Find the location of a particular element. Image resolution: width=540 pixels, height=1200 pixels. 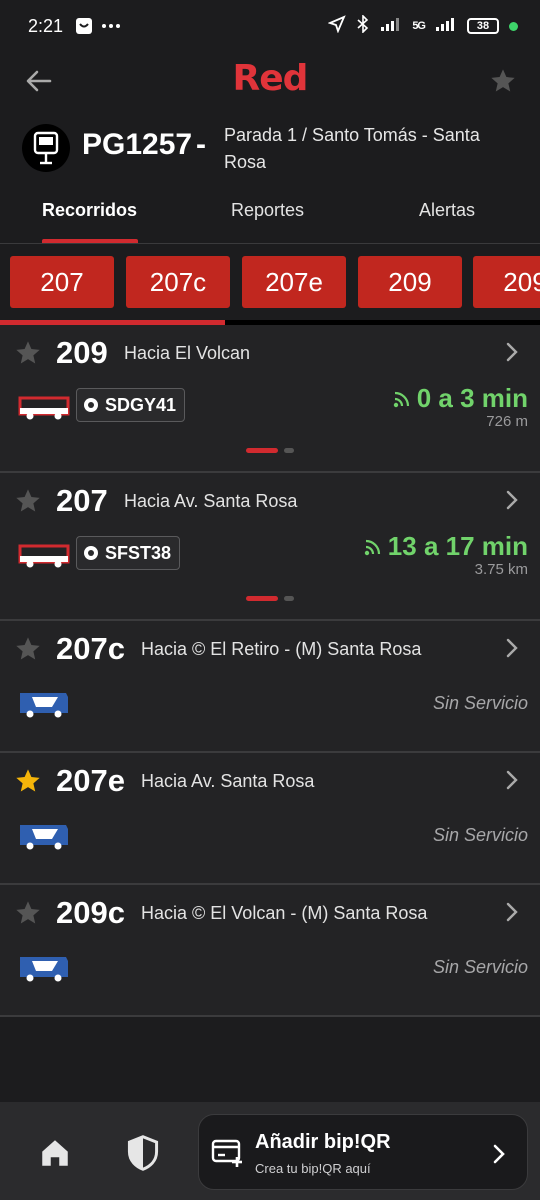

route-chips: 207 207c 207e 209 209 is located at coordinates (270, 282).